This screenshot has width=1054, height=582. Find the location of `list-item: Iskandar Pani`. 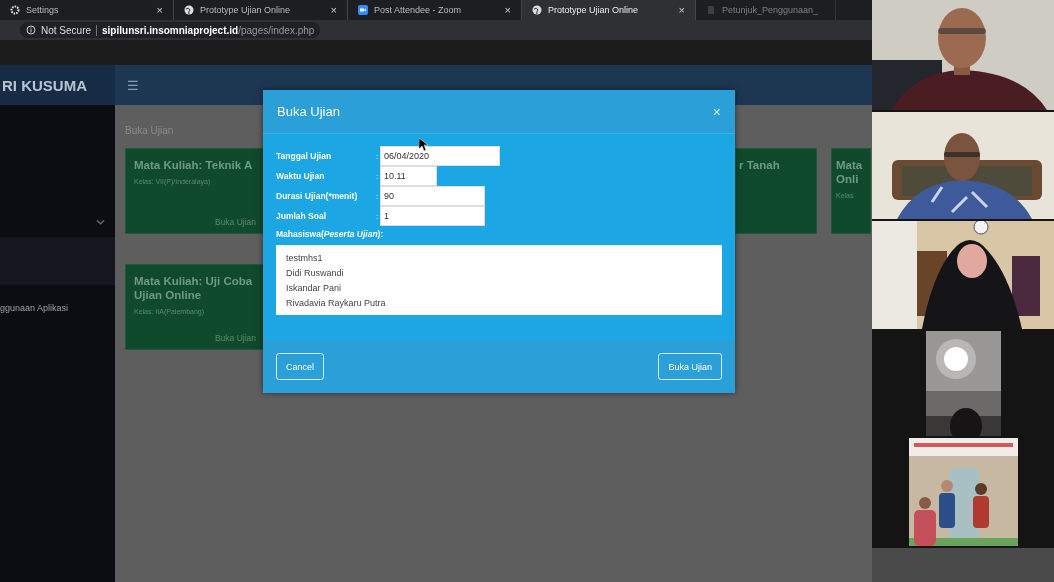

list-item: Iskandar Pani is located at coordinates (499, 288).